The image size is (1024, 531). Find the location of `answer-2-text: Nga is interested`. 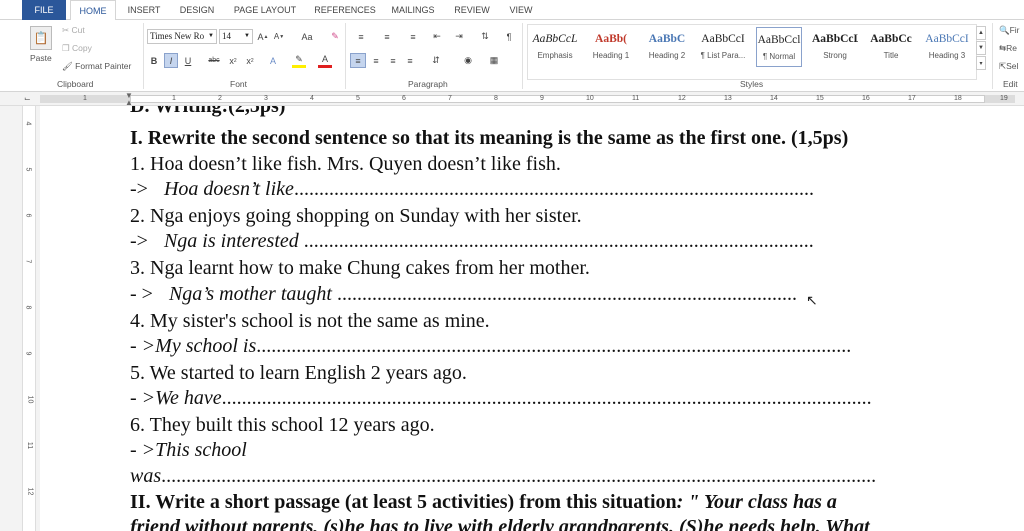

answer-2-text: Nga is interested is located at coordinates (231, 241).